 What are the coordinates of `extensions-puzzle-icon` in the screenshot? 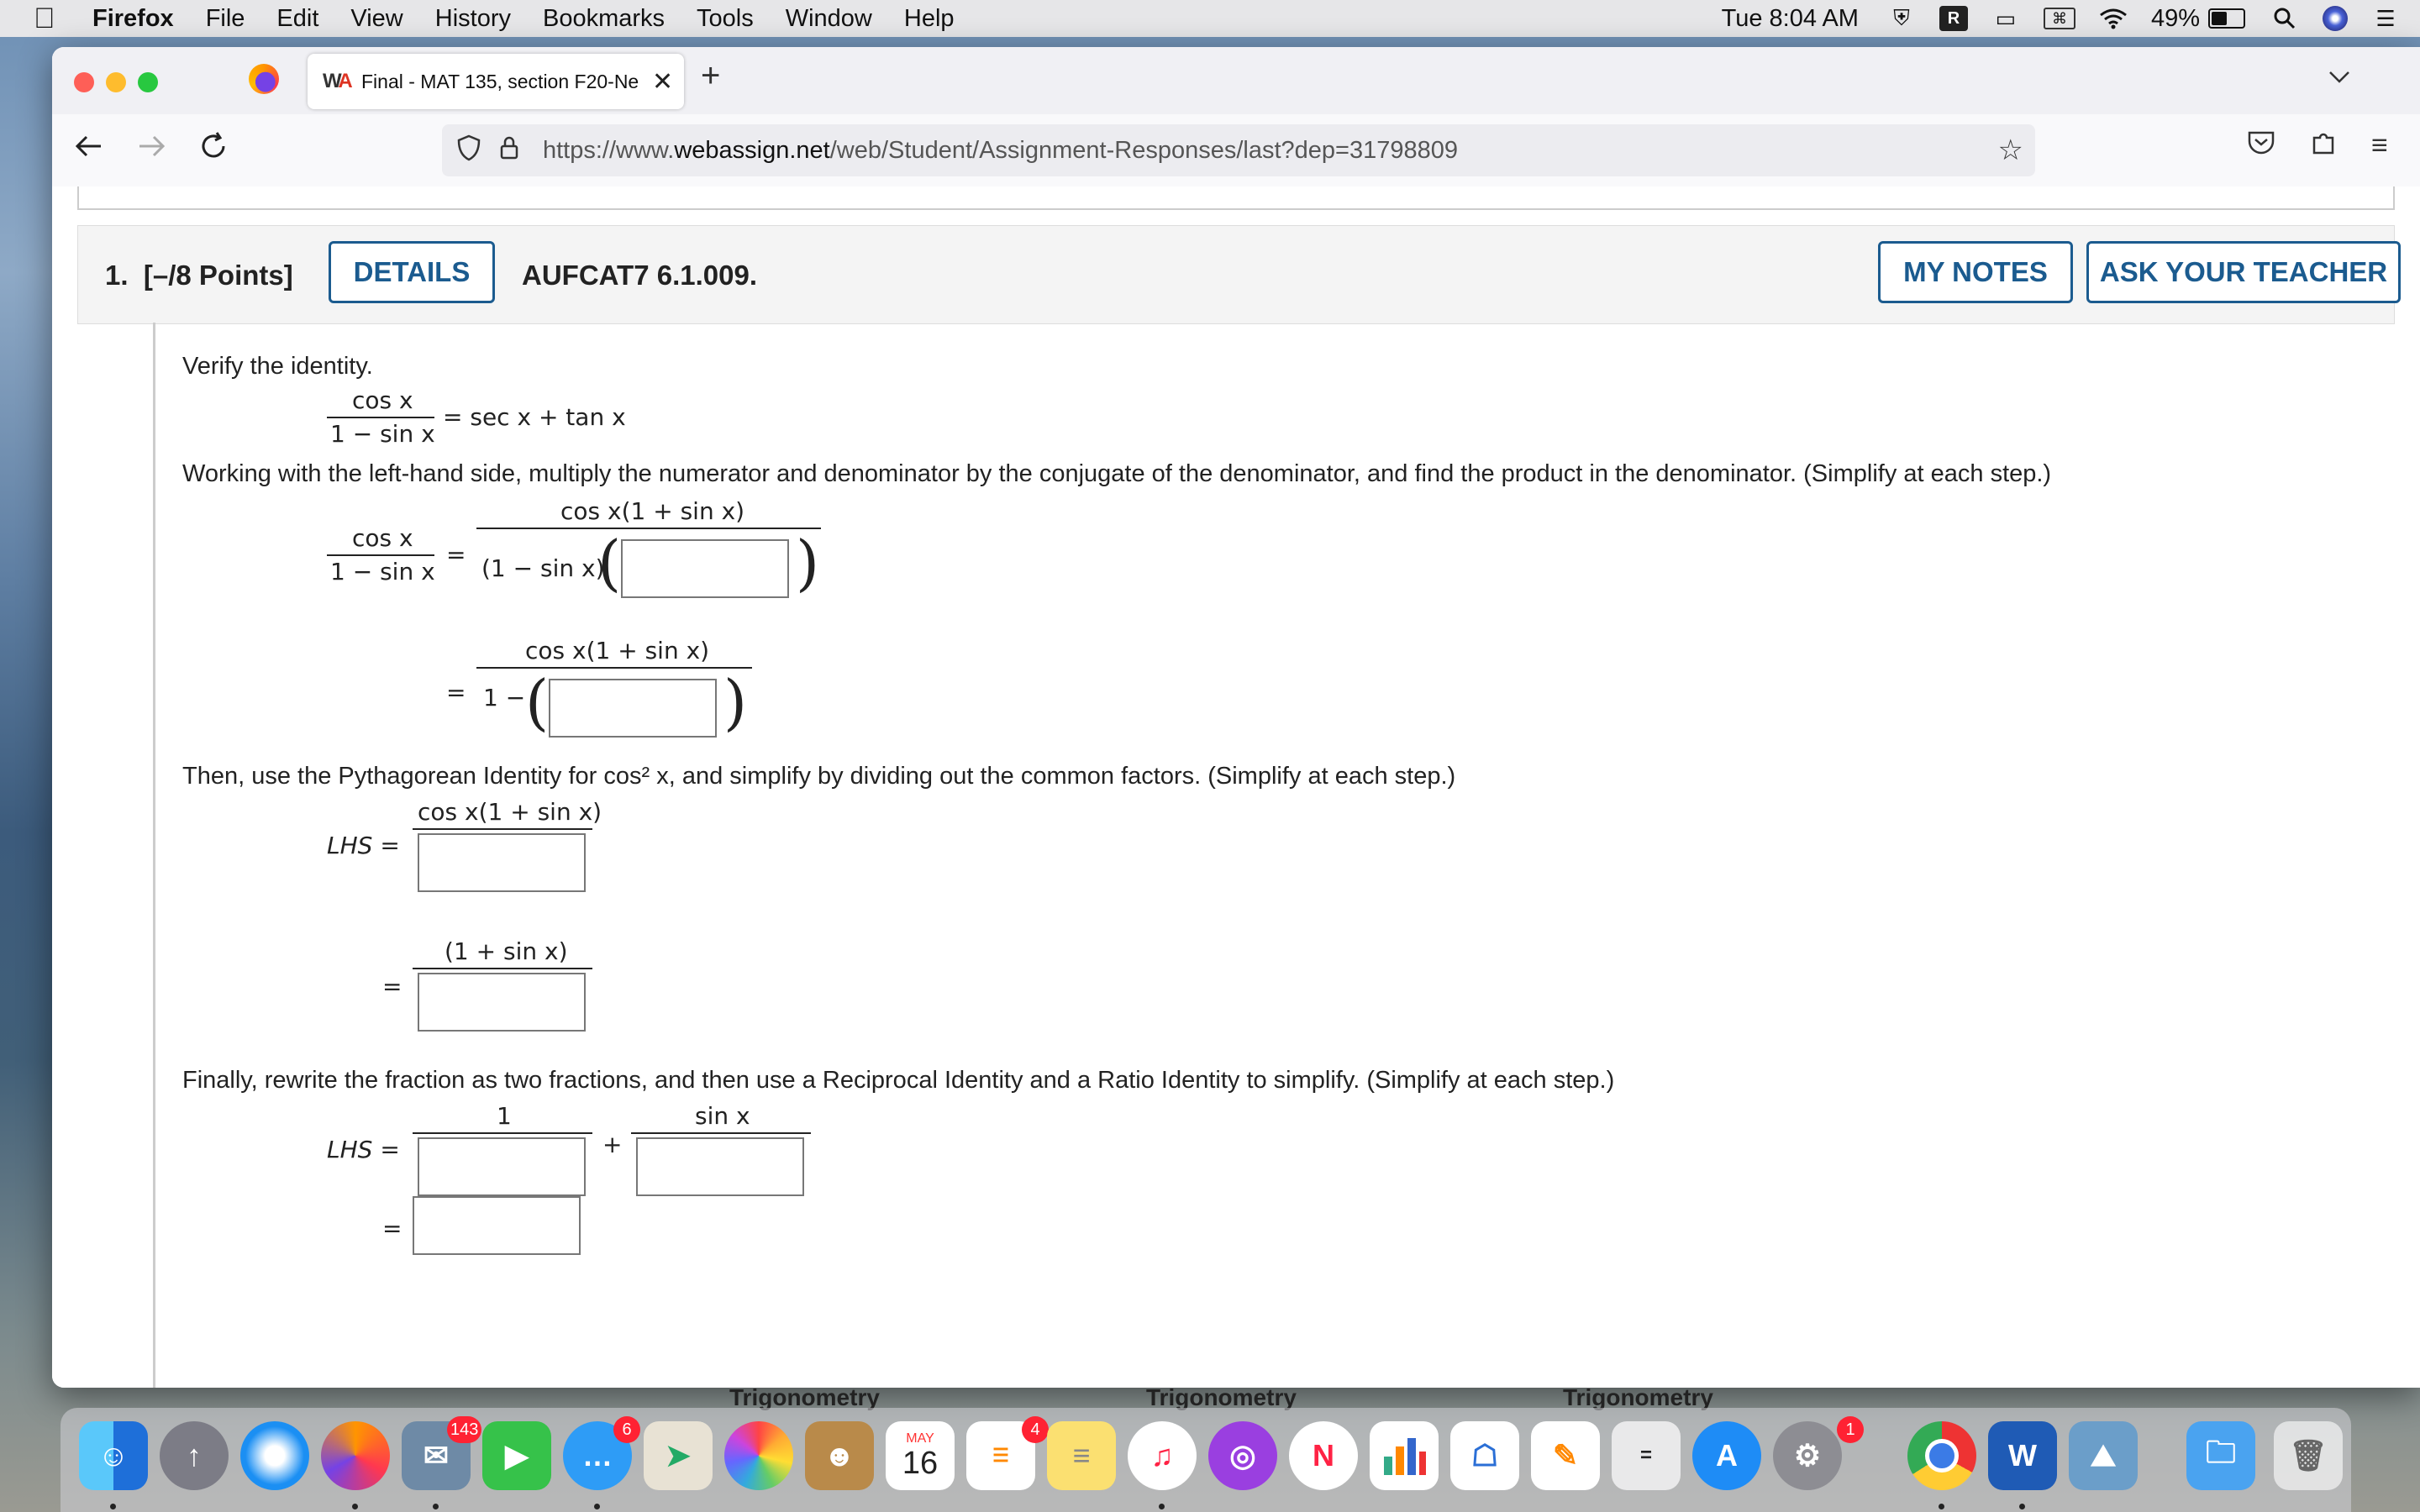 It's located at (2324, 147).